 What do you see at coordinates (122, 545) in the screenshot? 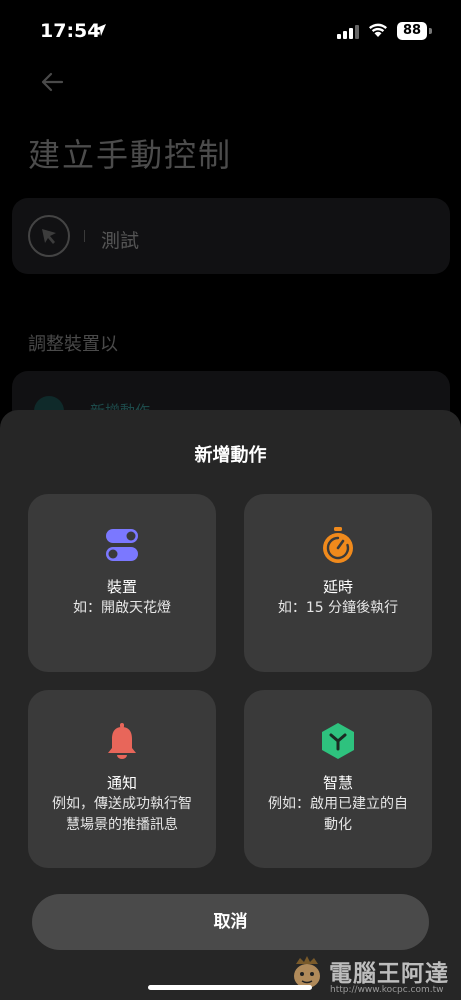
I see `toggle-switches-icon` at bounding box center [122, 545].